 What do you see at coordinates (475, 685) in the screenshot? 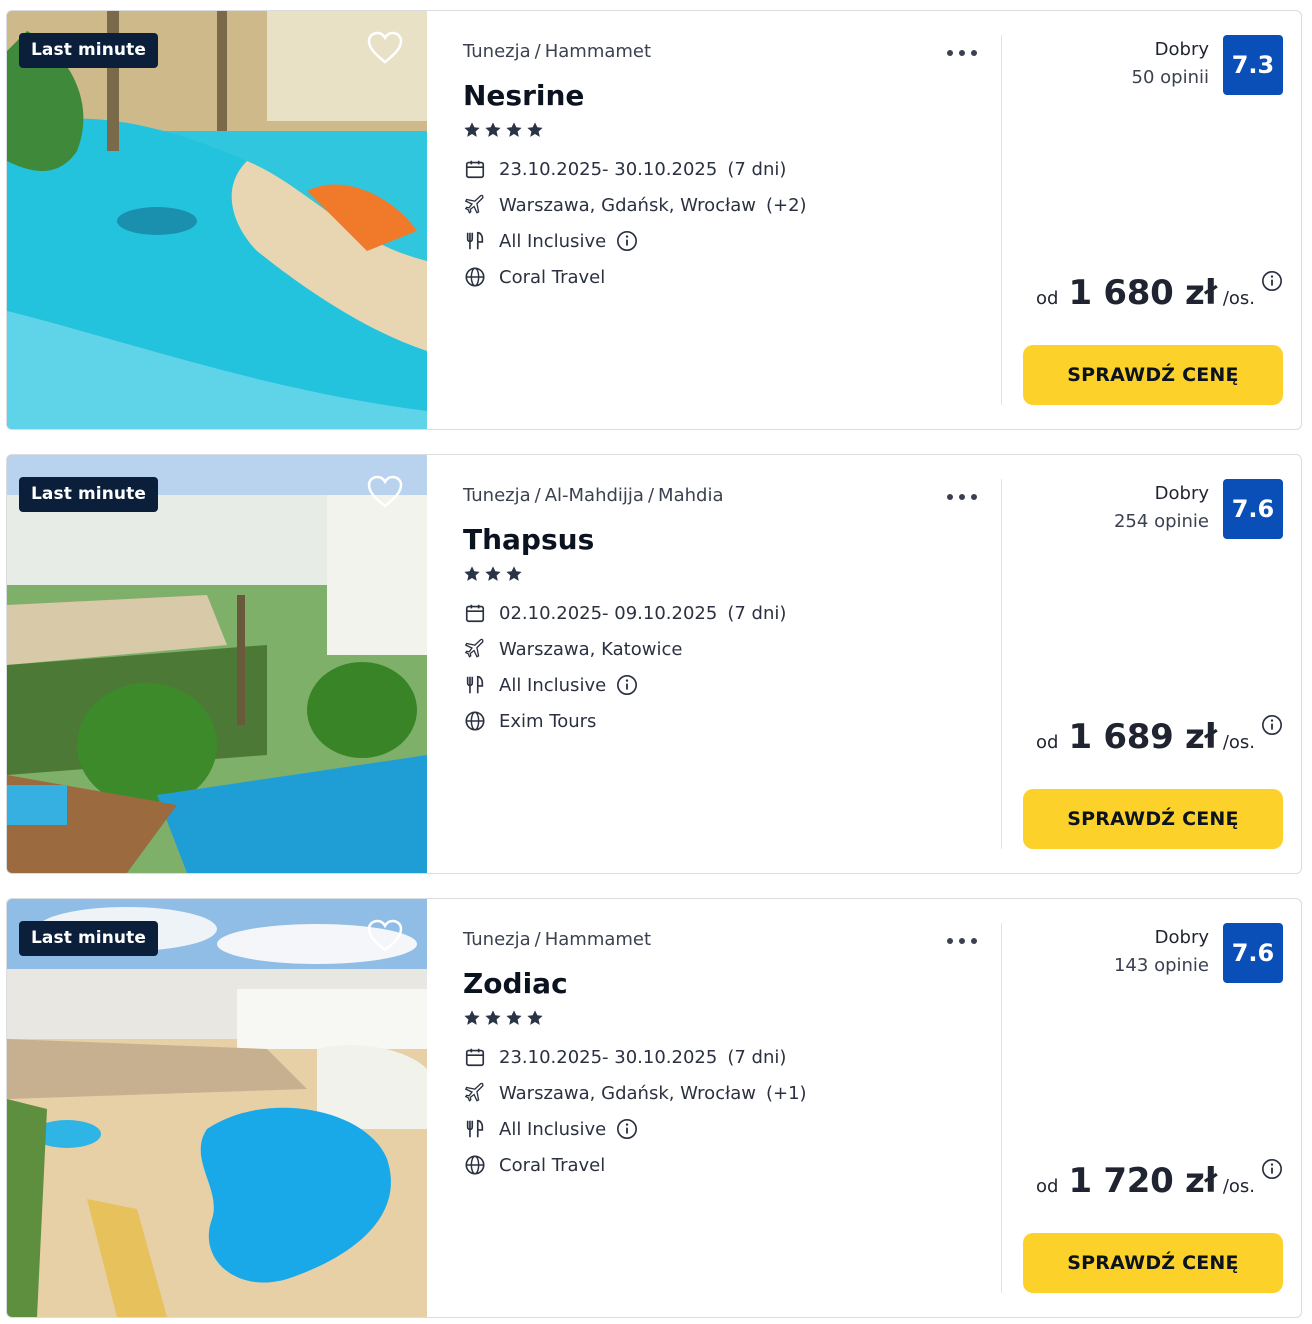
I see `cutlery-icon` at bounding box center [475, 685].